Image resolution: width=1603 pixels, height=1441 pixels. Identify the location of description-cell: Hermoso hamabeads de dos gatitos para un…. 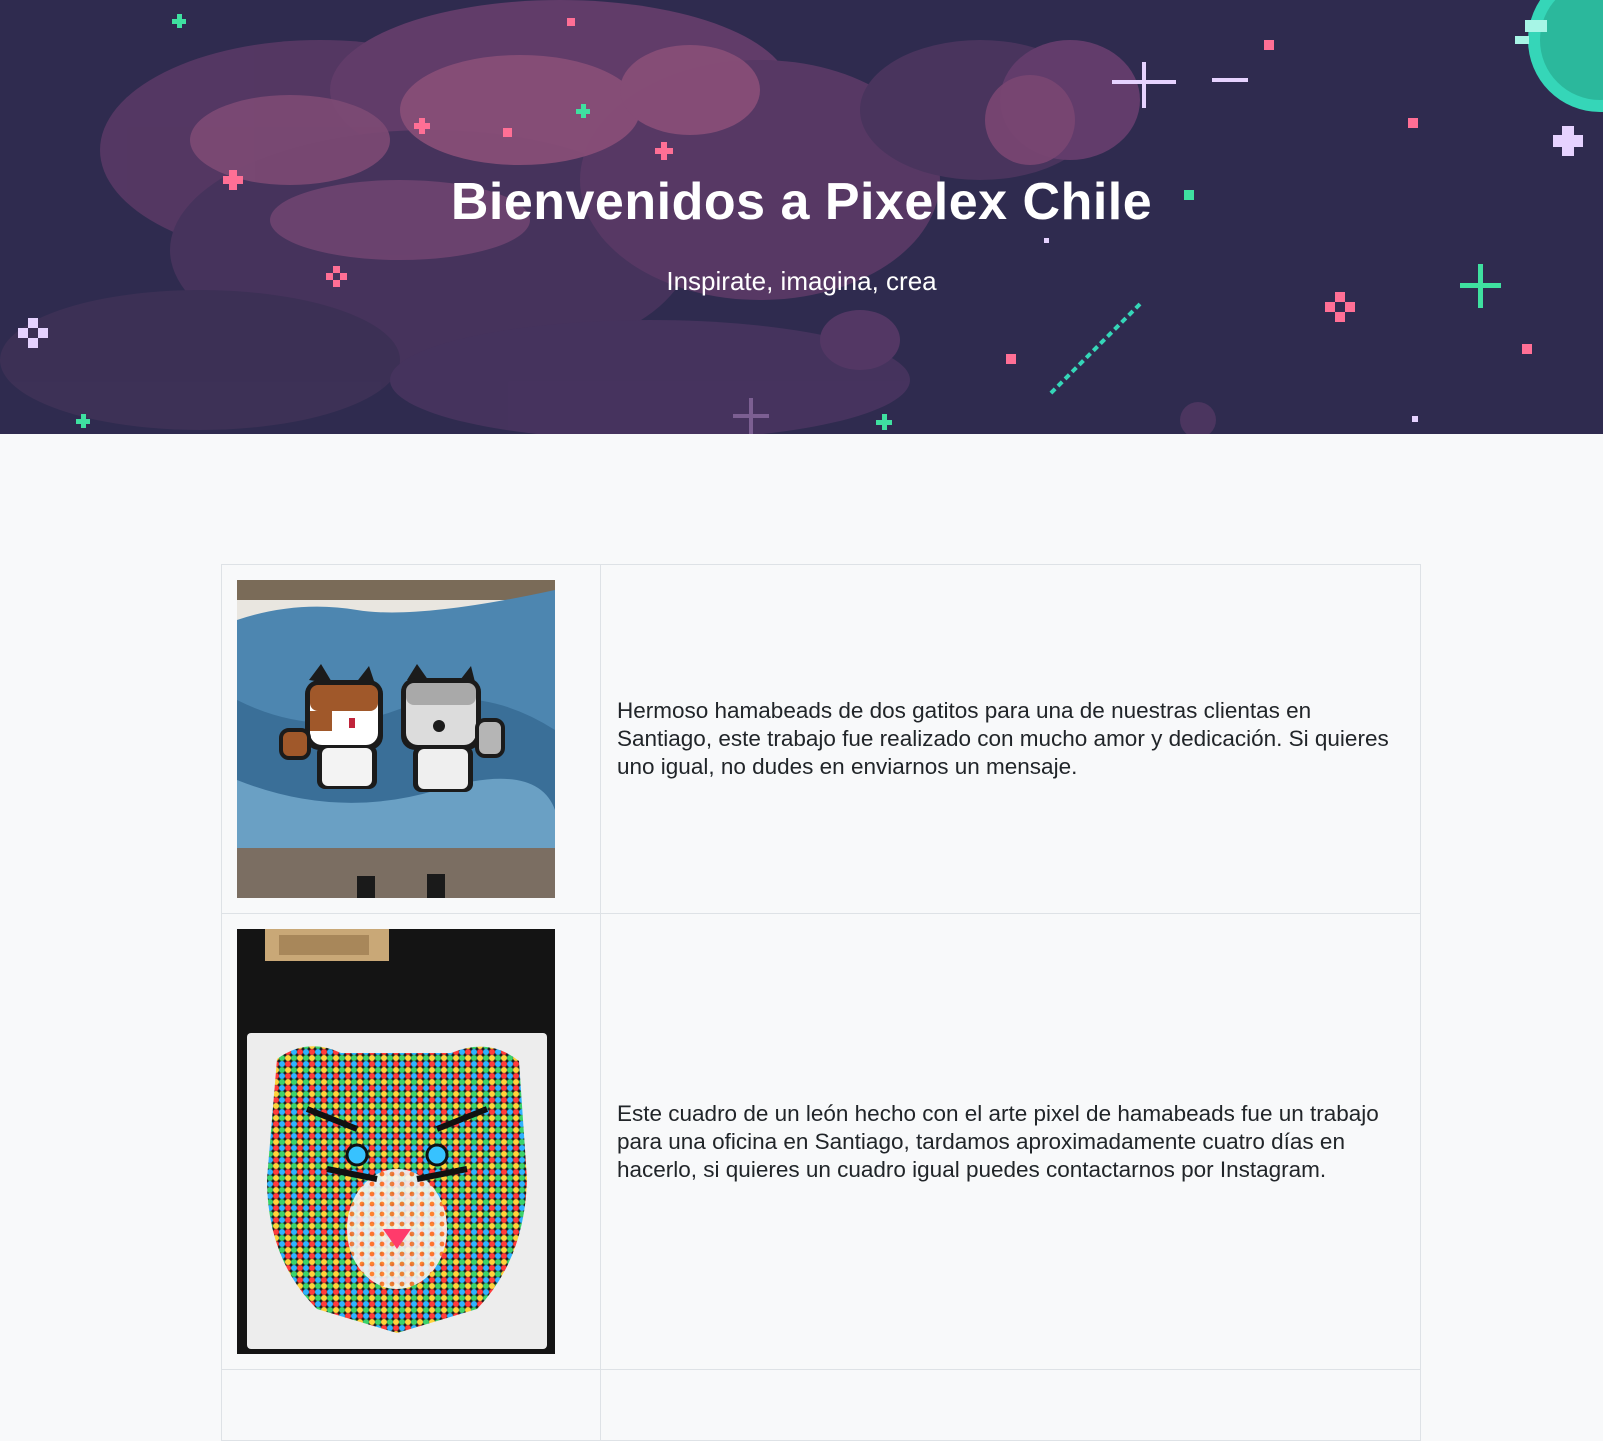
(1010, 739).